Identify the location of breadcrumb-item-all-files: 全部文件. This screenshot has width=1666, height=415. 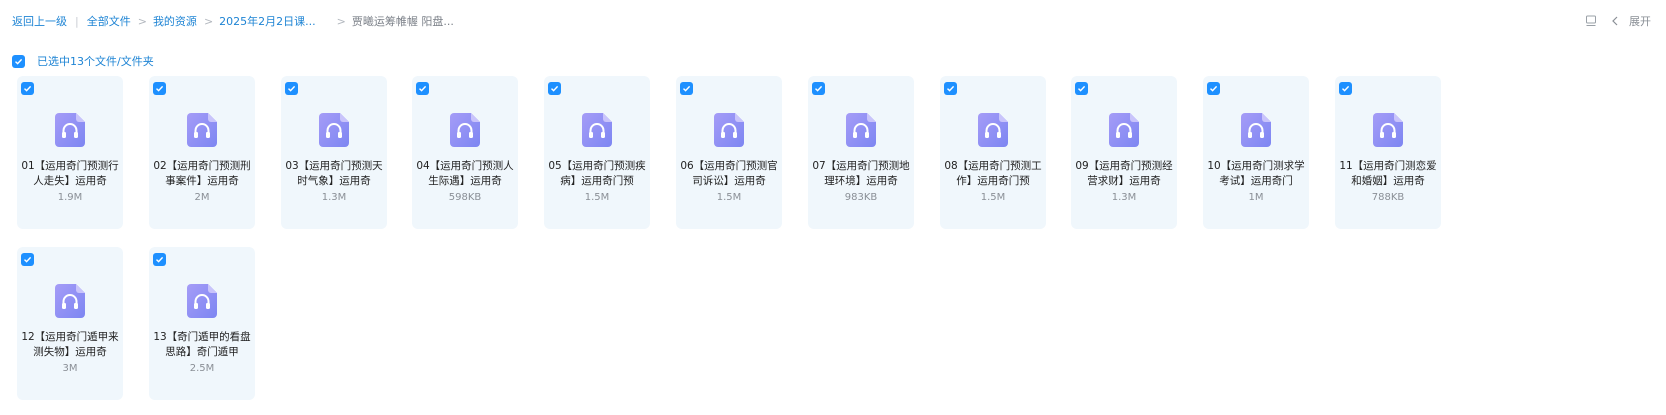
(109, 21).